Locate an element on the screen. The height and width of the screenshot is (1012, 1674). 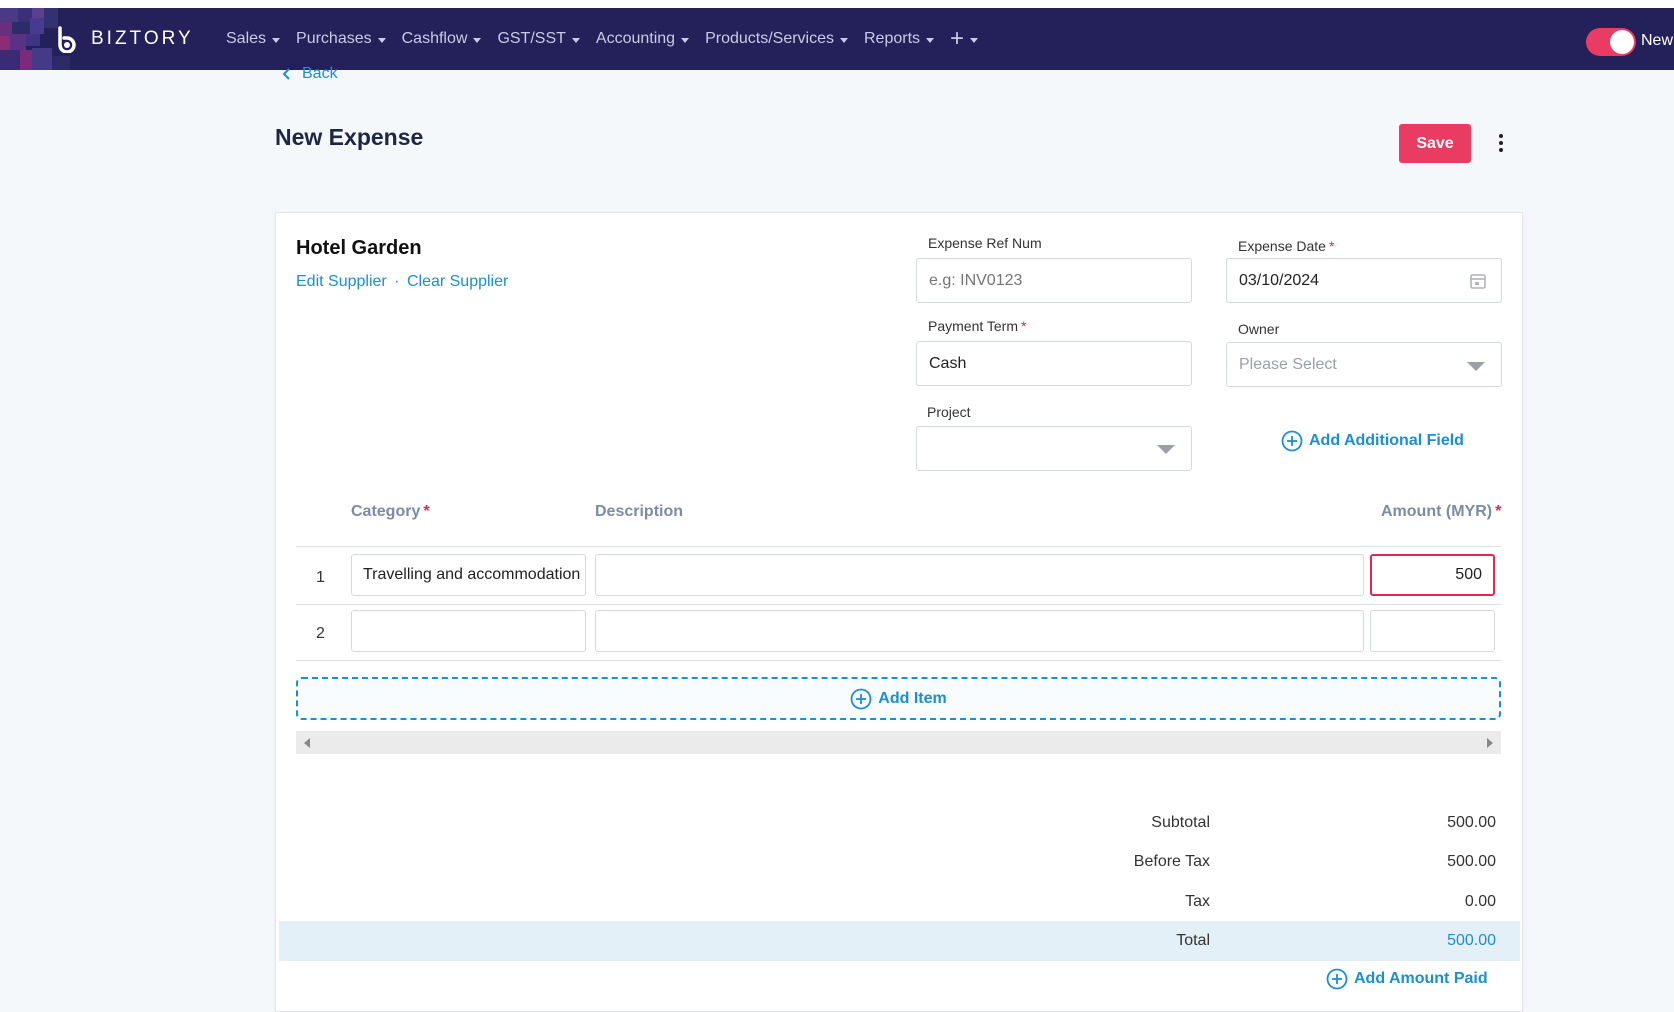
label-text: Expense Ref Num is located at coordinates (985, 243).